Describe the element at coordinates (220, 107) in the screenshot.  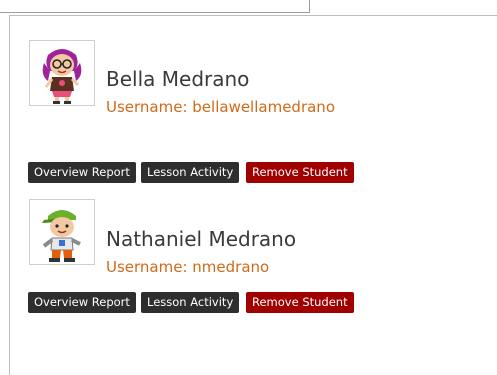
I see `student-username: Username: bellawellamedrano` at that location.